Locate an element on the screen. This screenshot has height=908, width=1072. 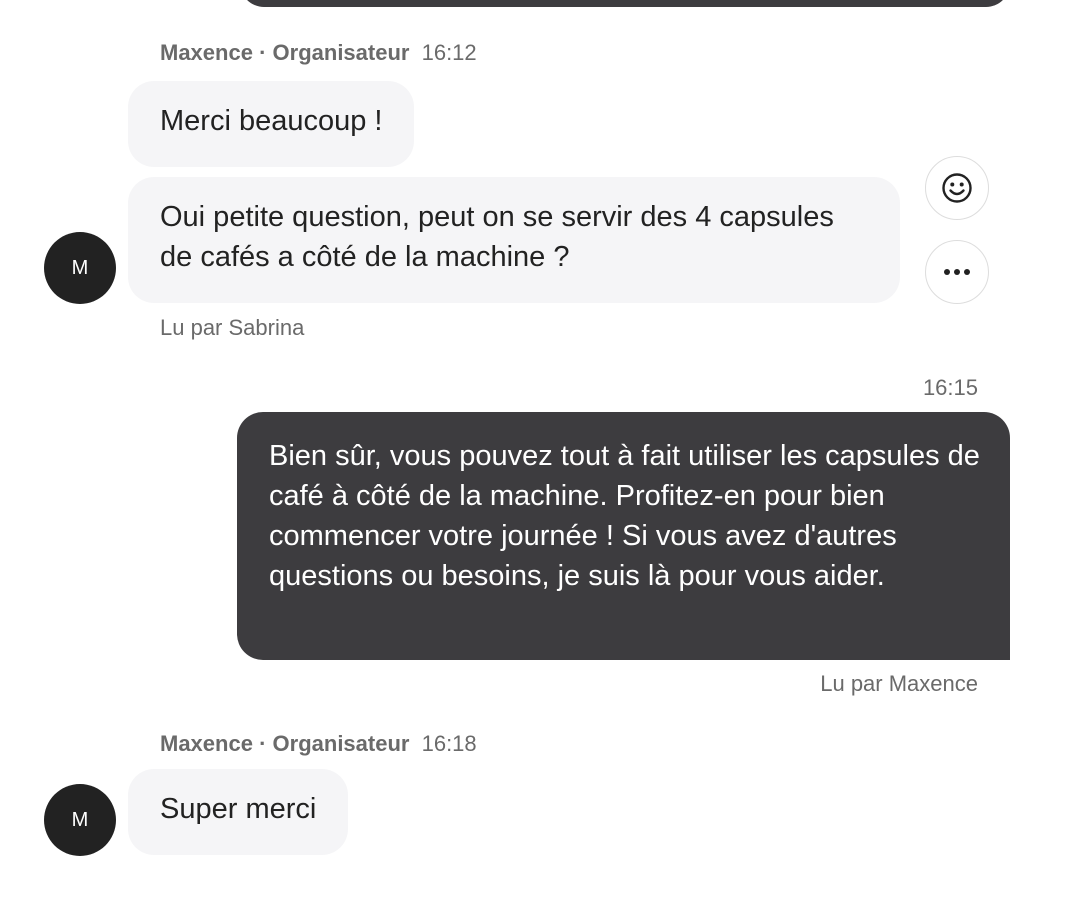
add-reaction-button is located at coordinates (957, 188).